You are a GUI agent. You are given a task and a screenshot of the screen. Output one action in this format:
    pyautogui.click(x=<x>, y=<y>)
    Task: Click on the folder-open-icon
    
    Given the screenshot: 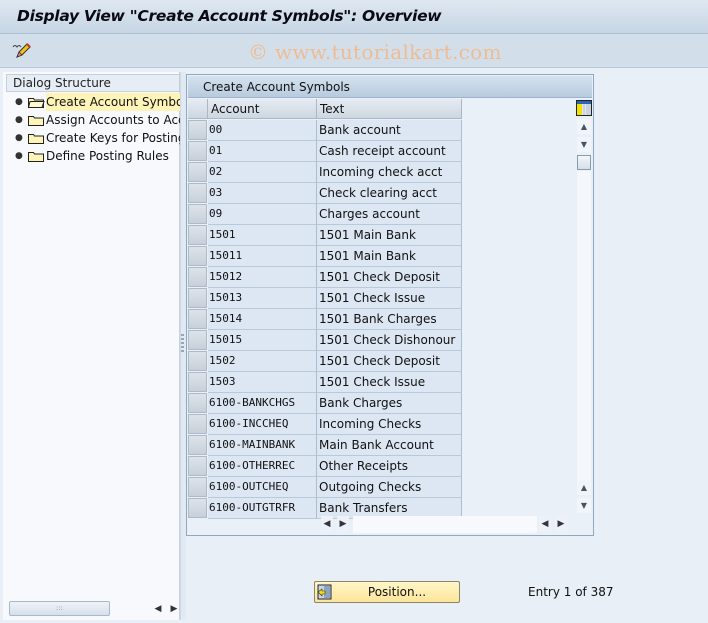 What is the action you would take?
    pyautogui.click(x=36, y=103)
    